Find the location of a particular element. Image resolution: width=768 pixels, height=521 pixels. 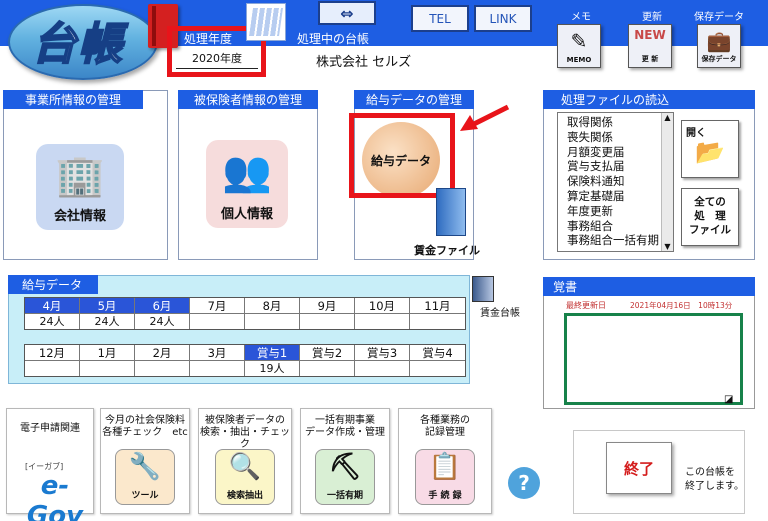

company-info-label: 会社情報 is located at coordinates (79, 216).